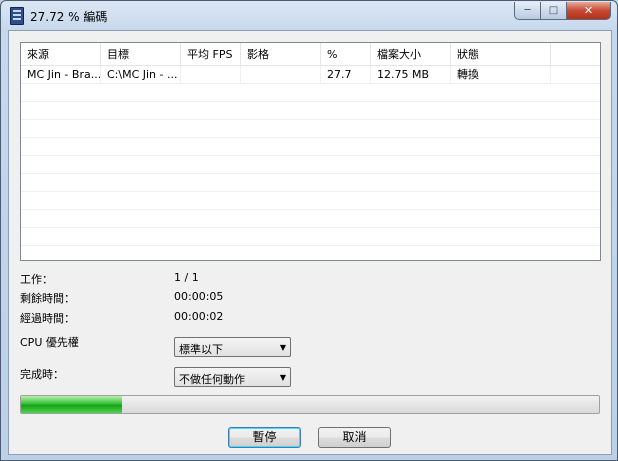 The height and width of the screenshot is (461, 618). What do you see at coordinates (232, 347) in the screenshot?
I see `cpu-priority-select: 標準以下 ▼` at bounding box center [232, 347].